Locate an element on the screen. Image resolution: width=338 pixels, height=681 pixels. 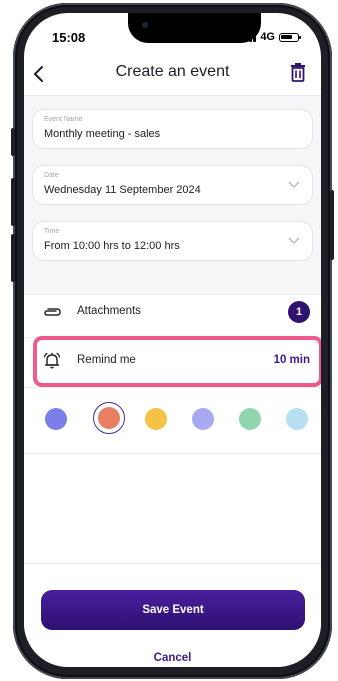
phone-volume-up is located at coordinates (13, 202).